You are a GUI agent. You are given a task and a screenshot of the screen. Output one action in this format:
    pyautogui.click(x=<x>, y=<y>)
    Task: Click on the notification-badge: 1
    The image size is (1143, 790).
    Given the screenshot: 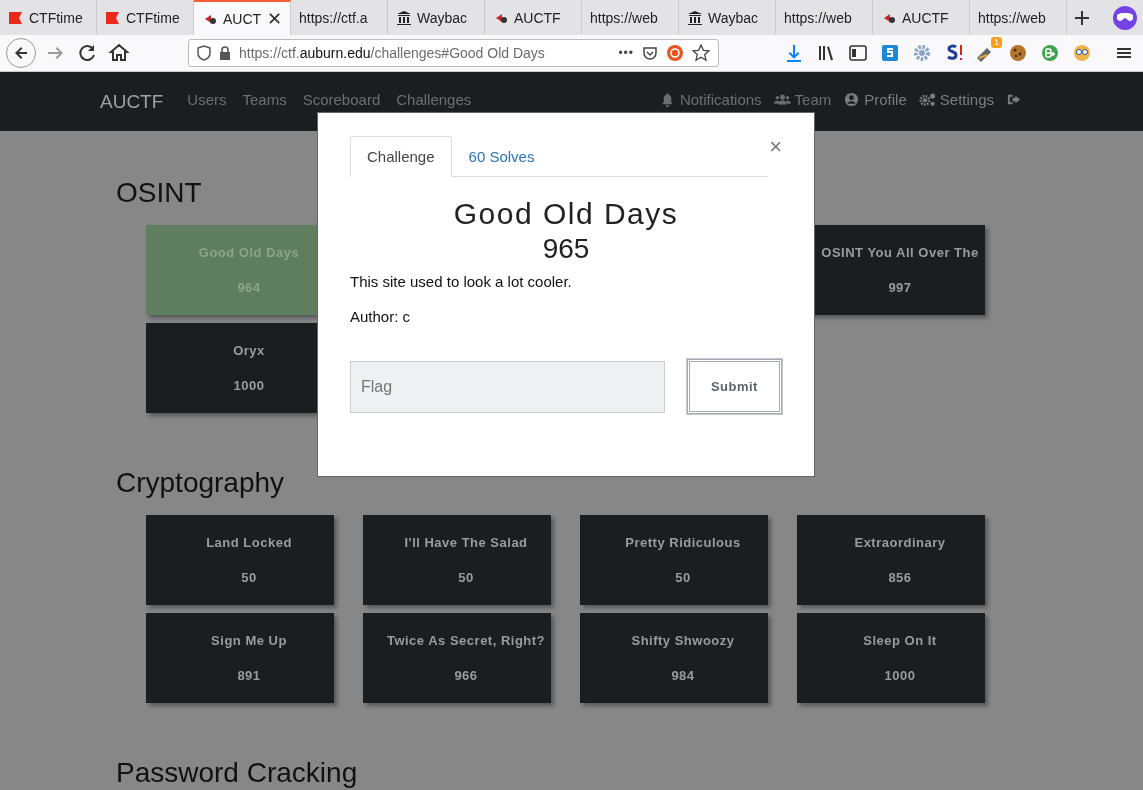 What is the action you would take?
    pyautogui.click(x=996, y=42)
    